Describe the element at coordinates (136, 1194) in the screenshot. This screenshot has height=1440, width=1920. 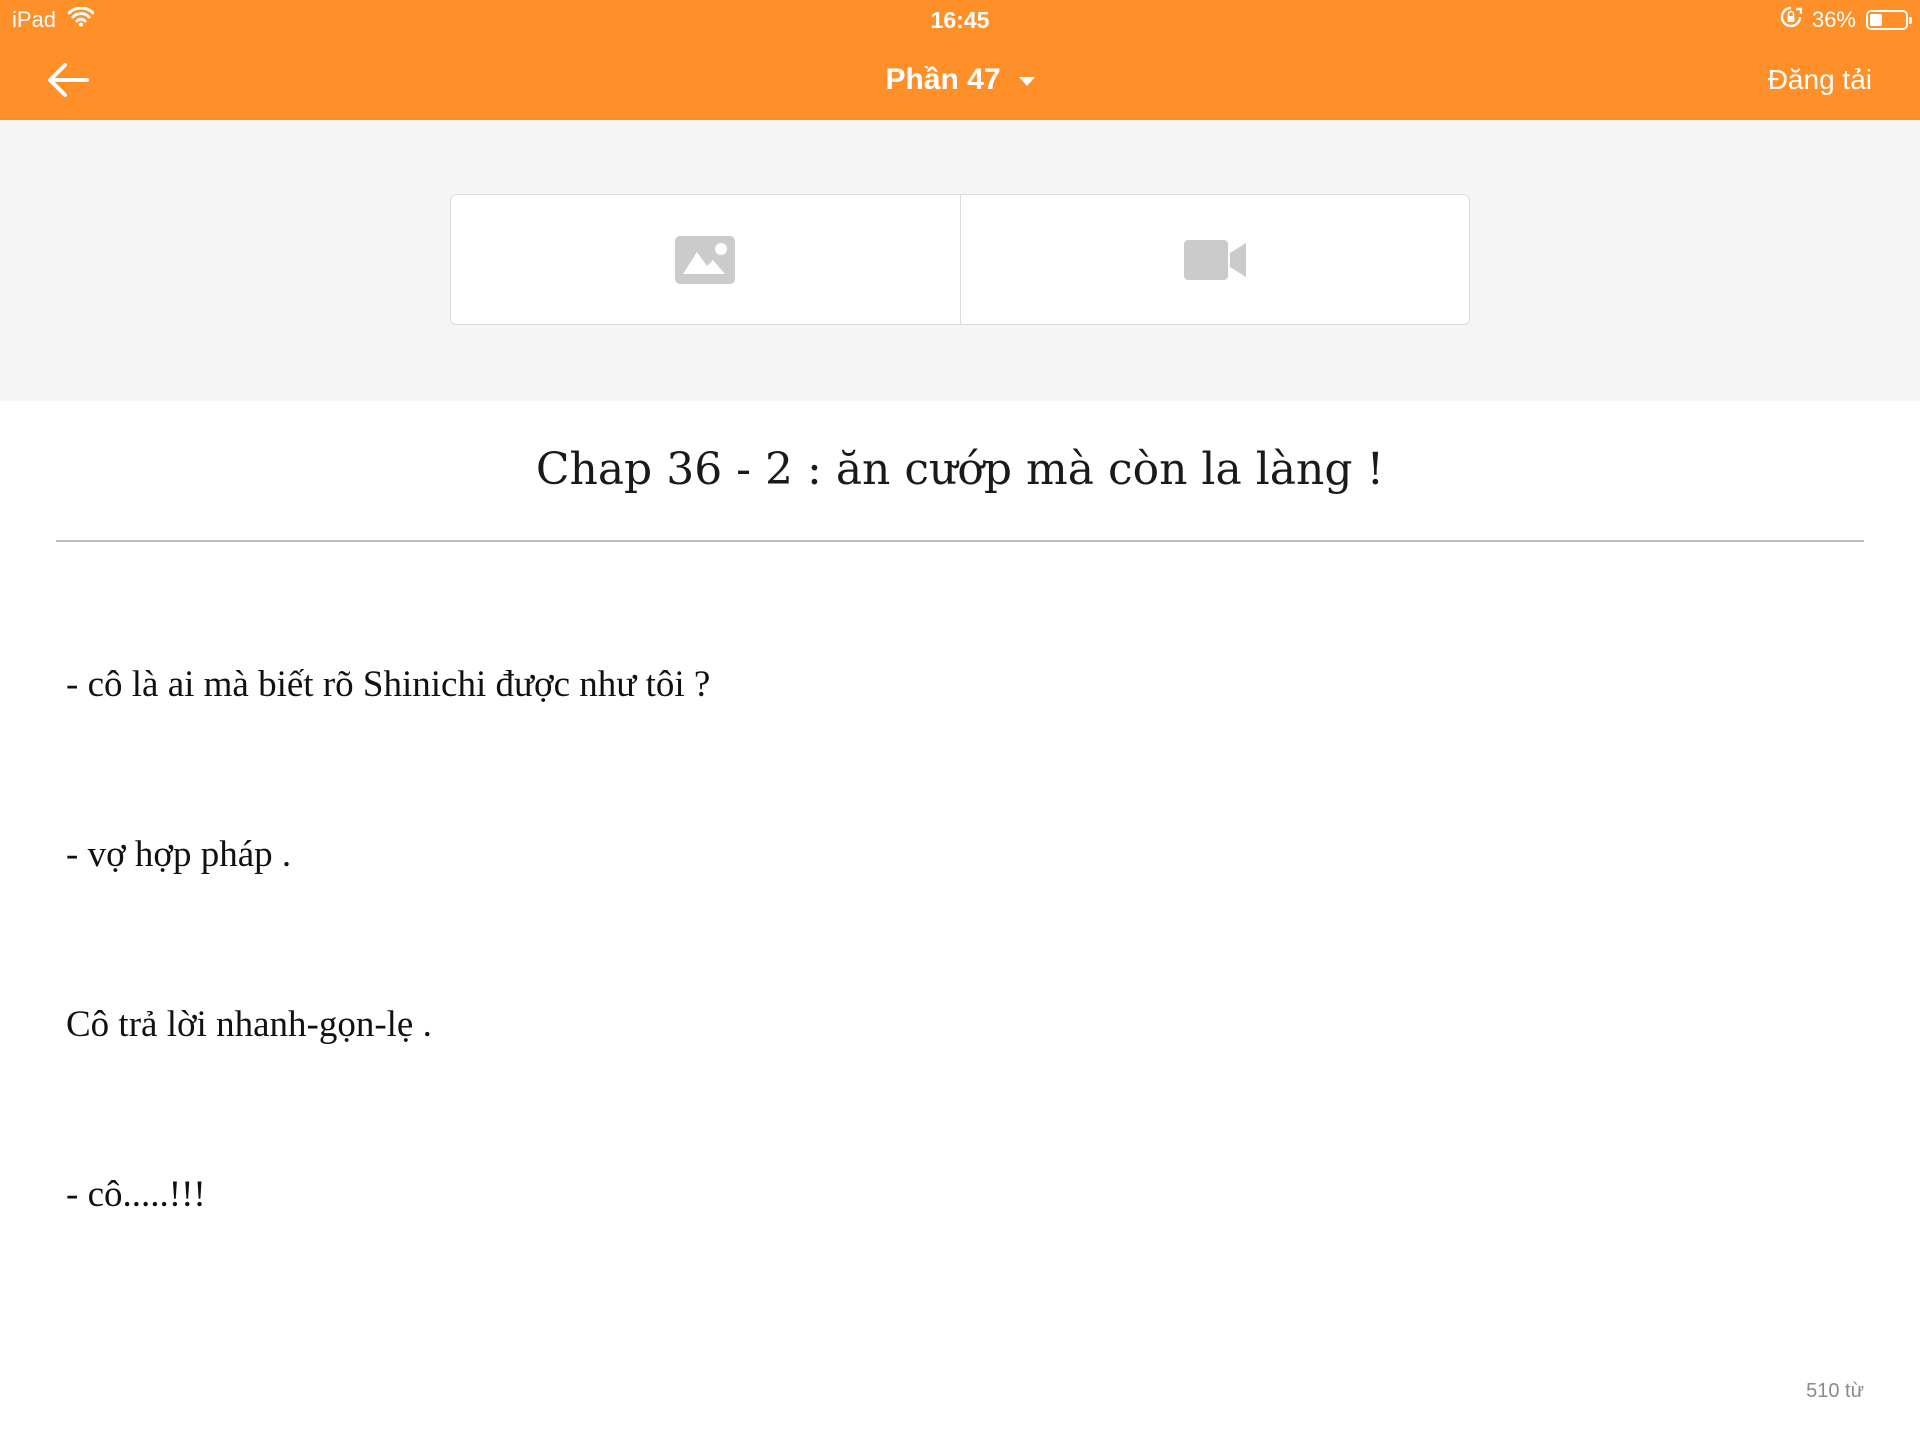
I see `paragraph: - cô.....!!!` at that location.